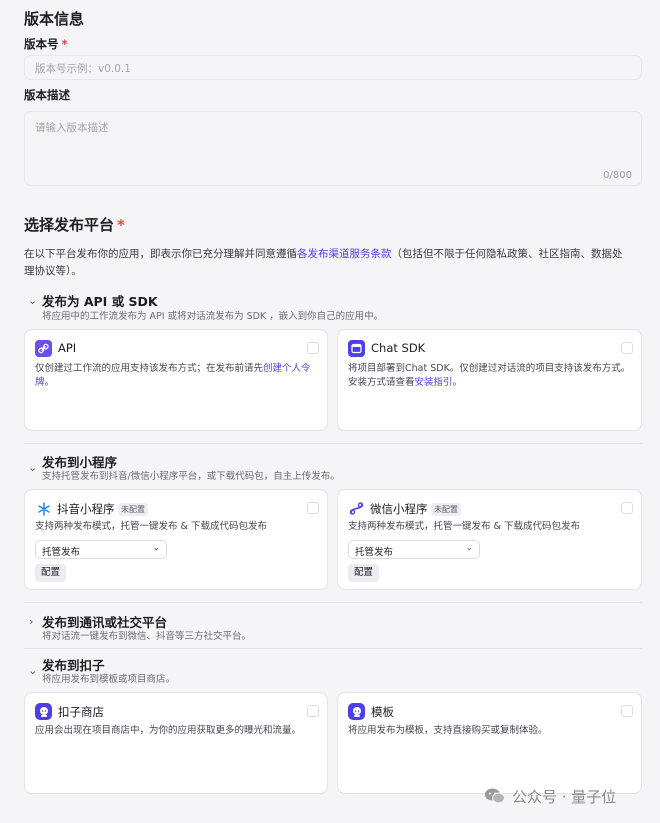 This screenshot has height=823, width=660. I want to click on card-sdk-desc-end: 。, so click(457, 382).